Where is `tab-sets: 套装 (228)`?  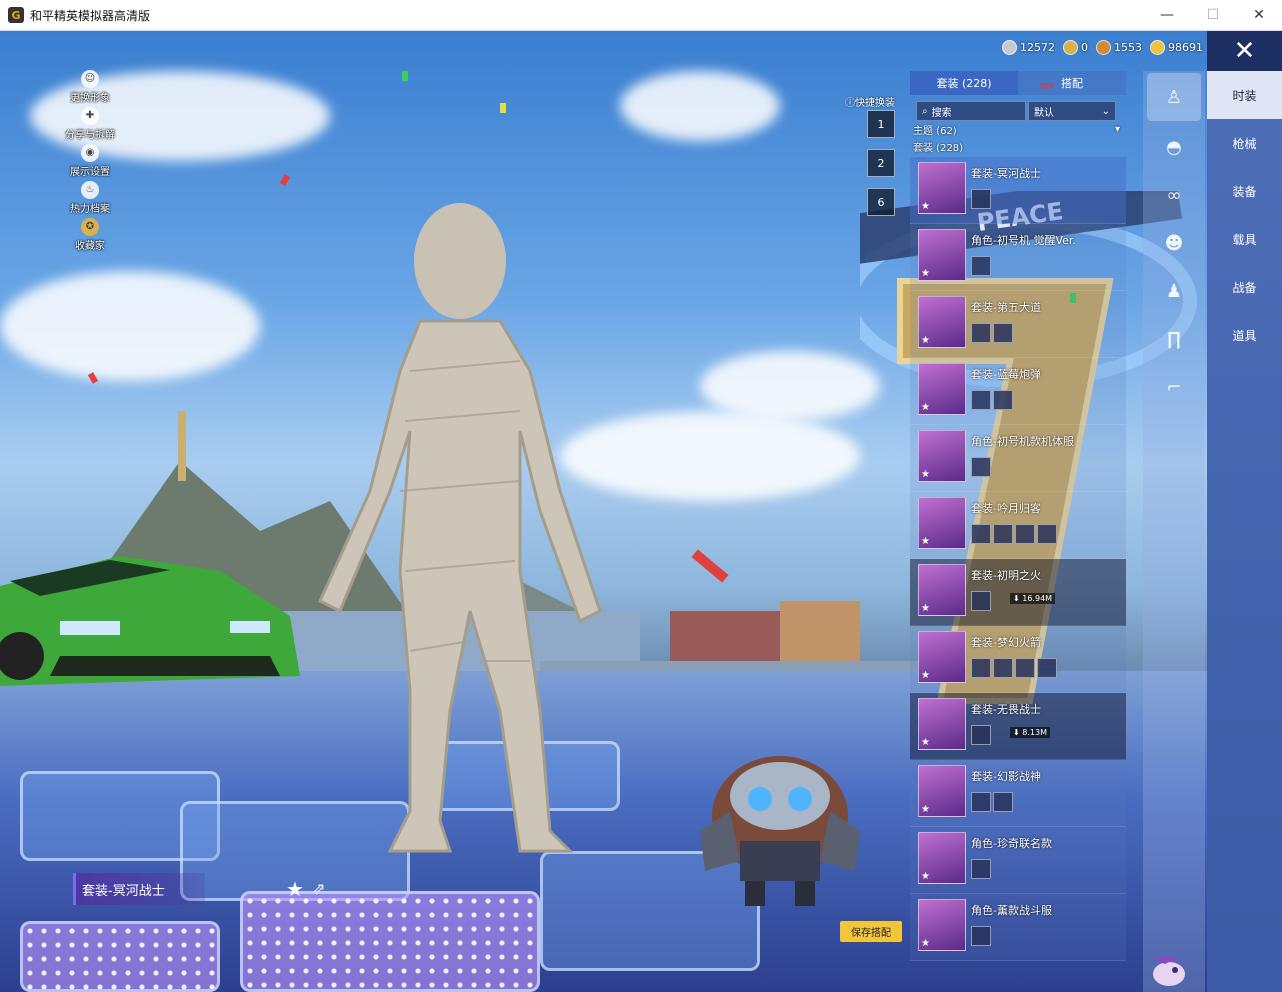
tab-sets: 套装 (228) is located at coordinates (964, 83).